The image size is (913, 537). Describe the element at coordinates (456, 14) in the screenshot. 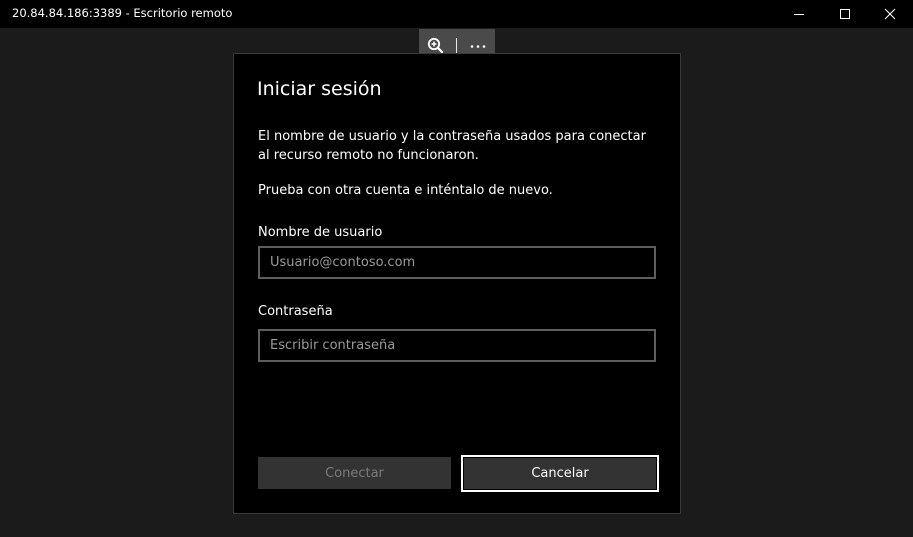

I see `title-bar: 20.84.84.186:3389 - Escritorio remoto` at that location.